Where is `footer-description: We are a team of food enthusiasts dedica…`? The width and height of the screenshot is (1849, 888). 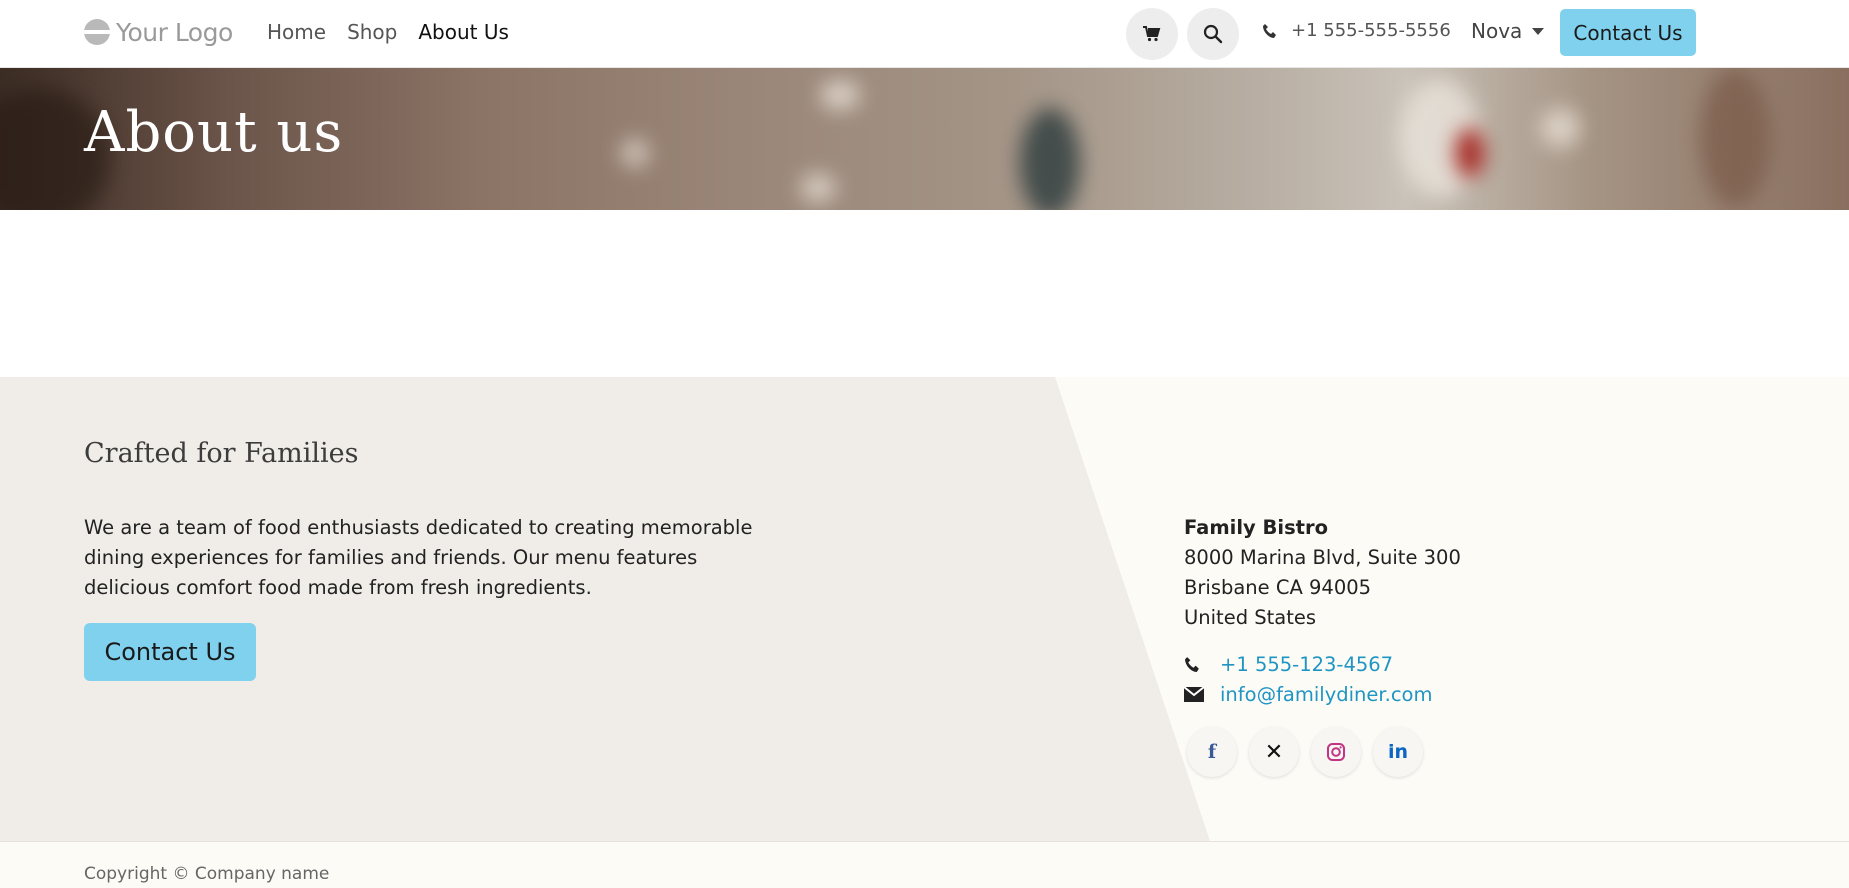 footer-description: We are a team of food enthusiasts dedica… is located at coordinates (418, 557).